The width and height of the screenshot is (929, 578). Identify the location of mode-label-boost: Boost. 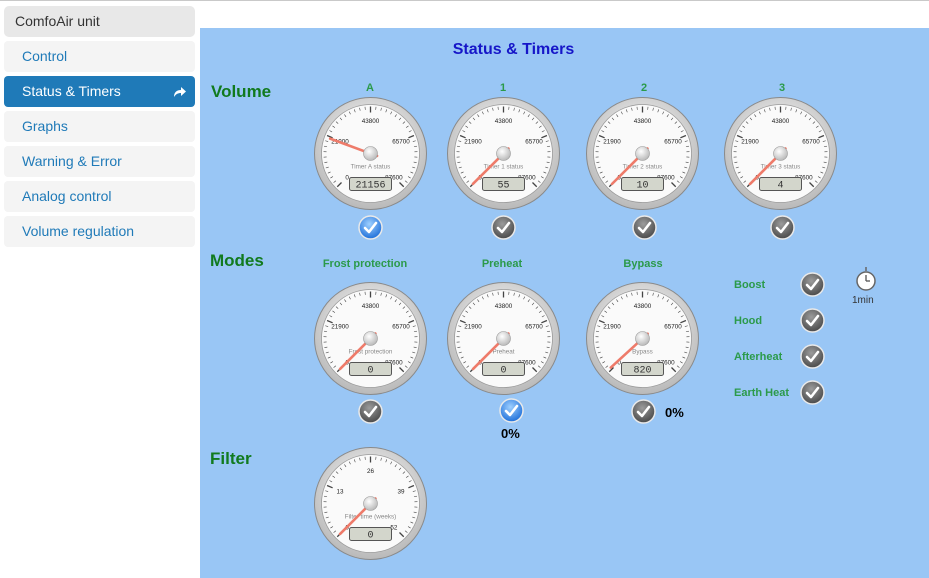
(750, 285).